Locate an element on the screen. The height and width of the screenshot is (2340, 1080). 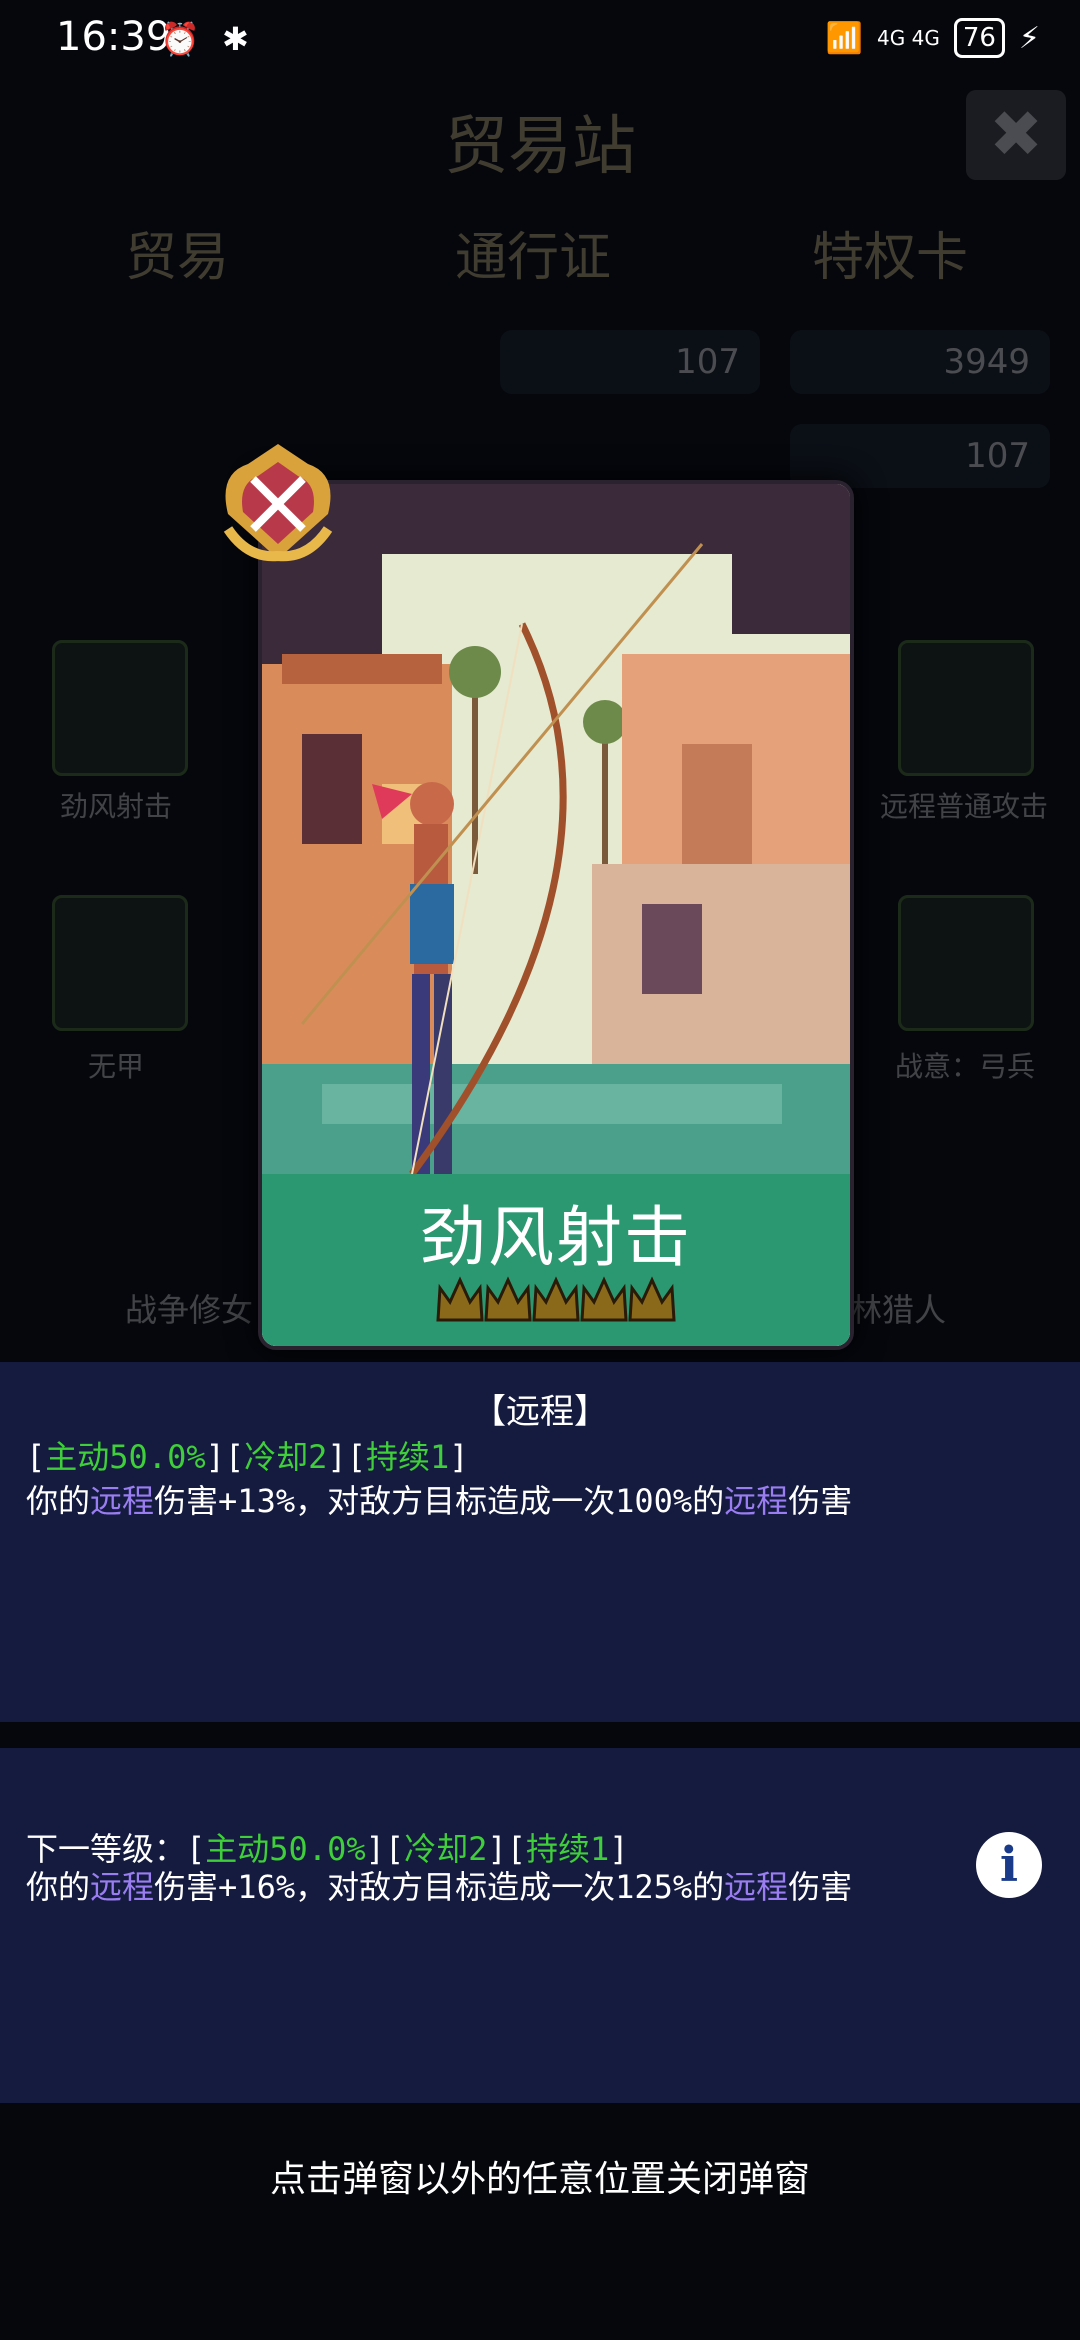
skill-type: 【远程】 is located at coordinates (540, 1412).